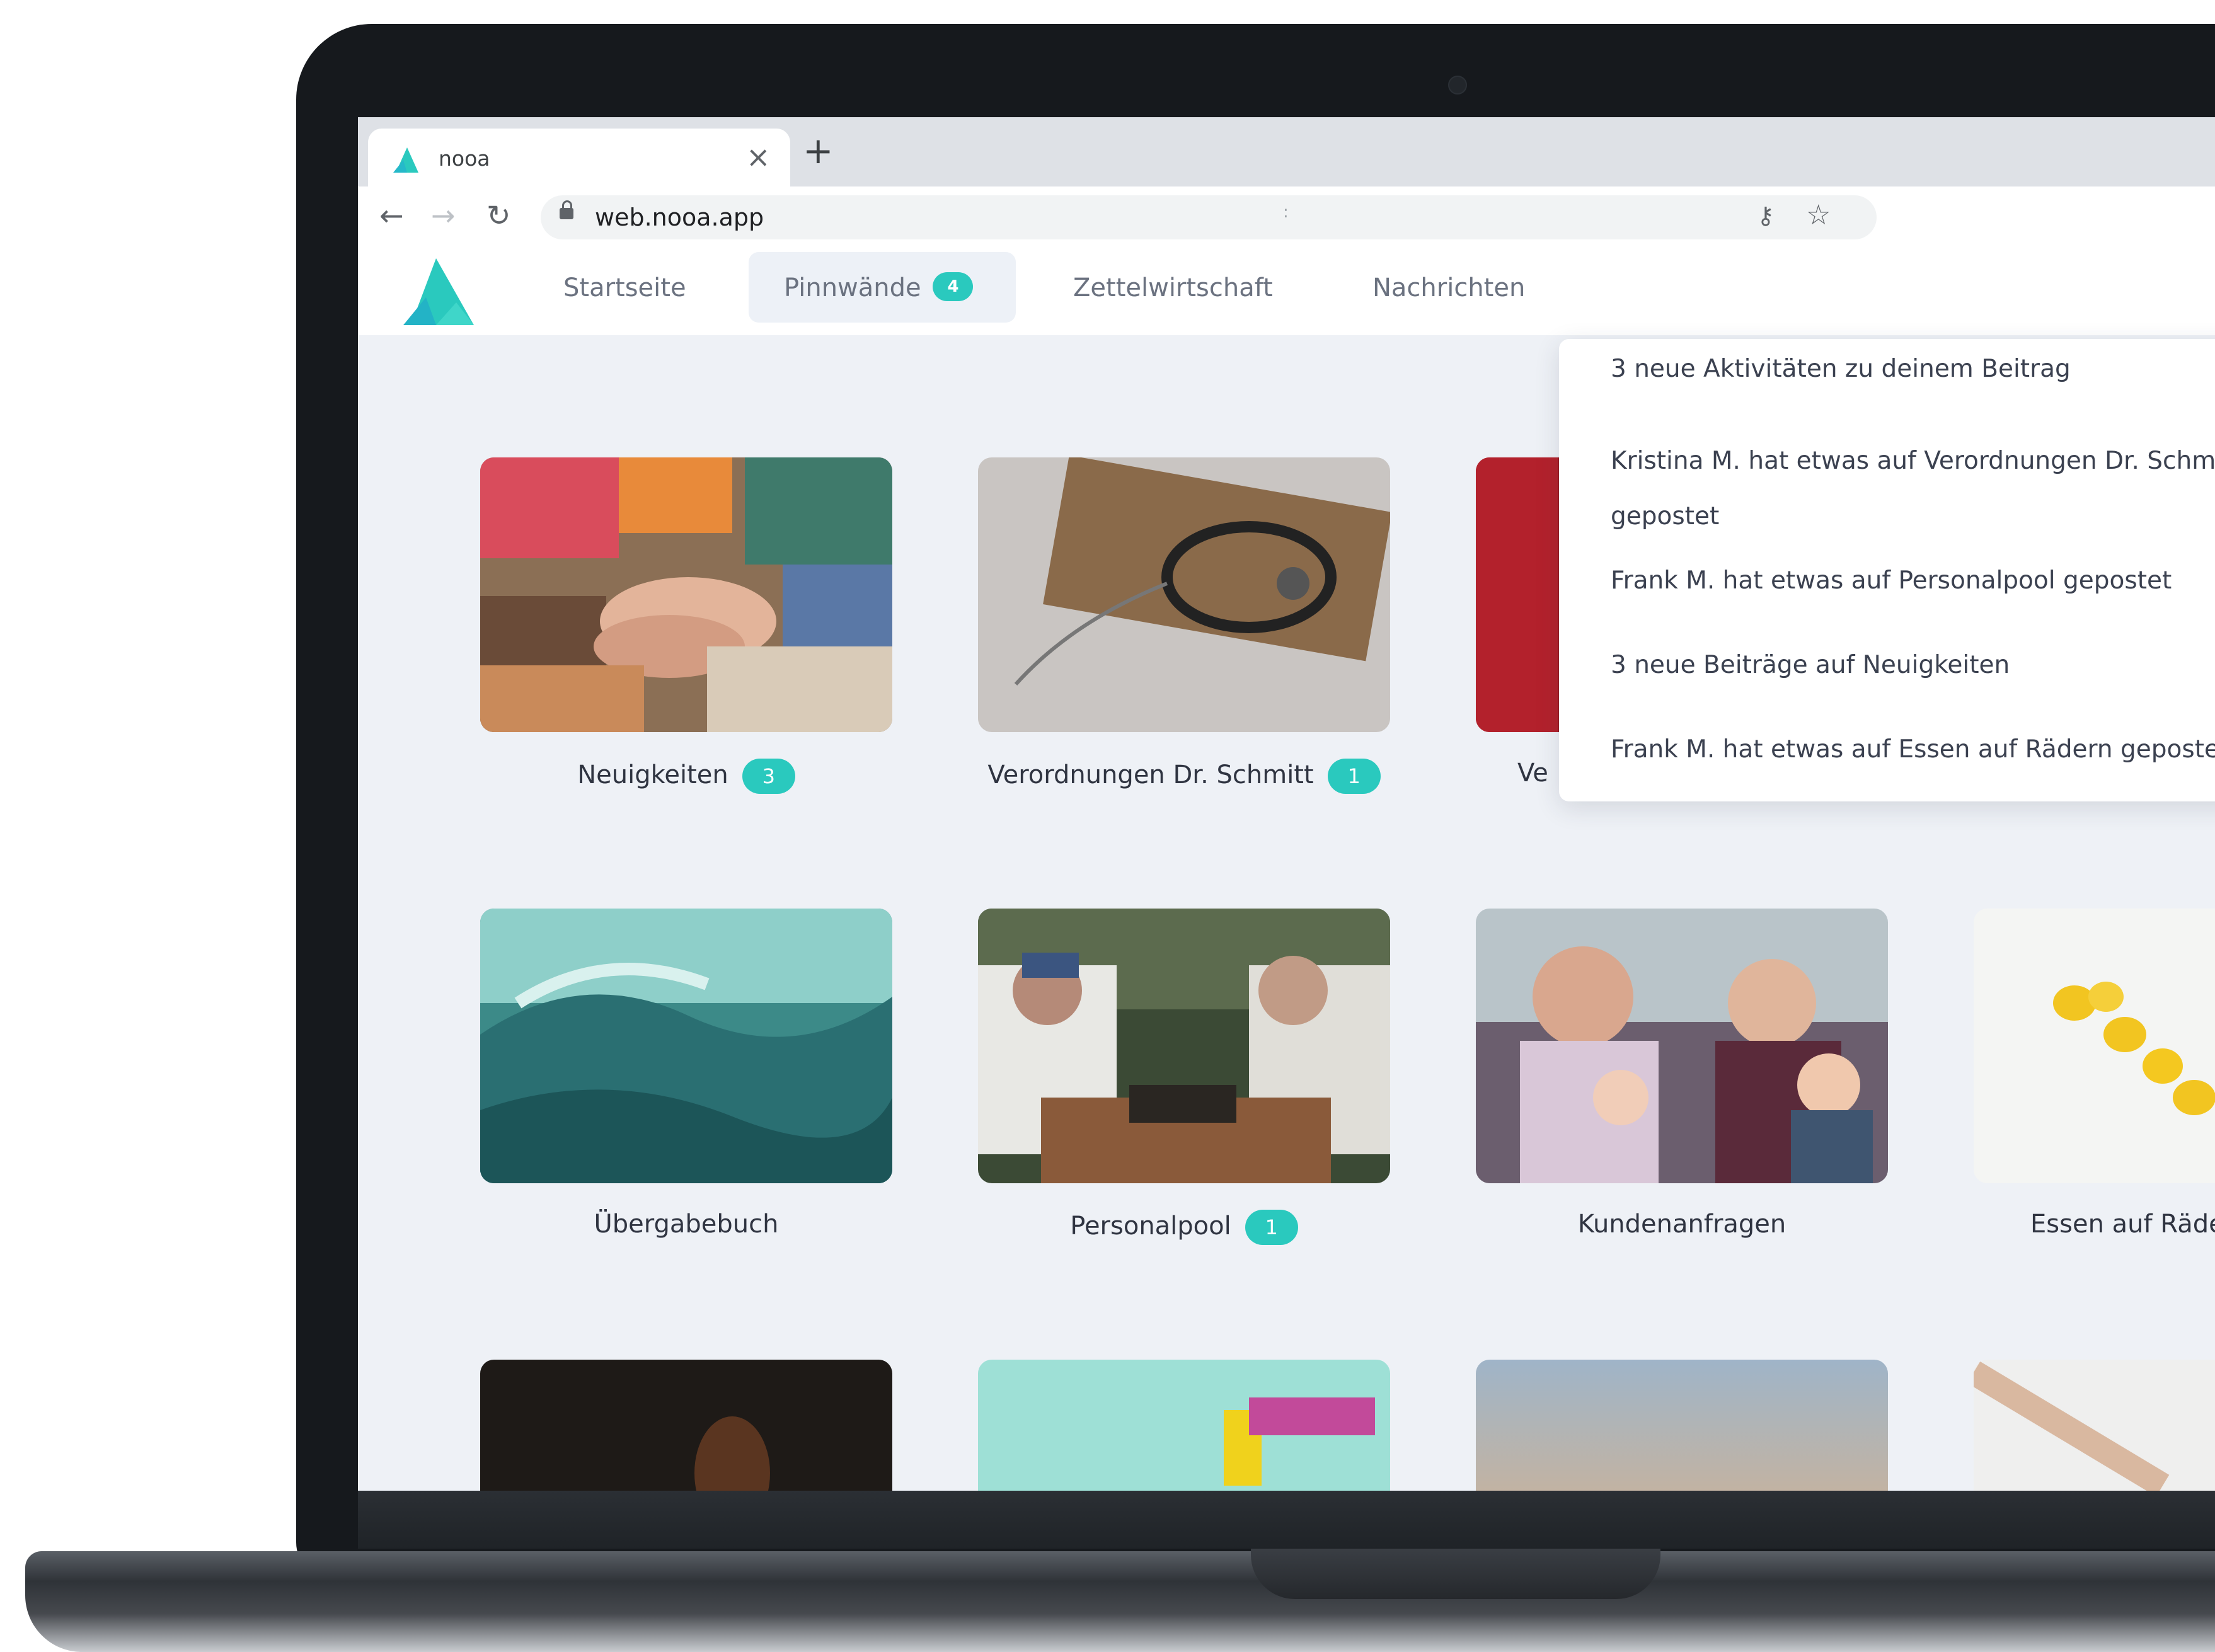 The width and height of the screenshot is (2215, 1652). What do you see at coordinates (1184, 594) in the screenshot?
I see `board-image-stethoscope` at bounding box center [1184, 594].